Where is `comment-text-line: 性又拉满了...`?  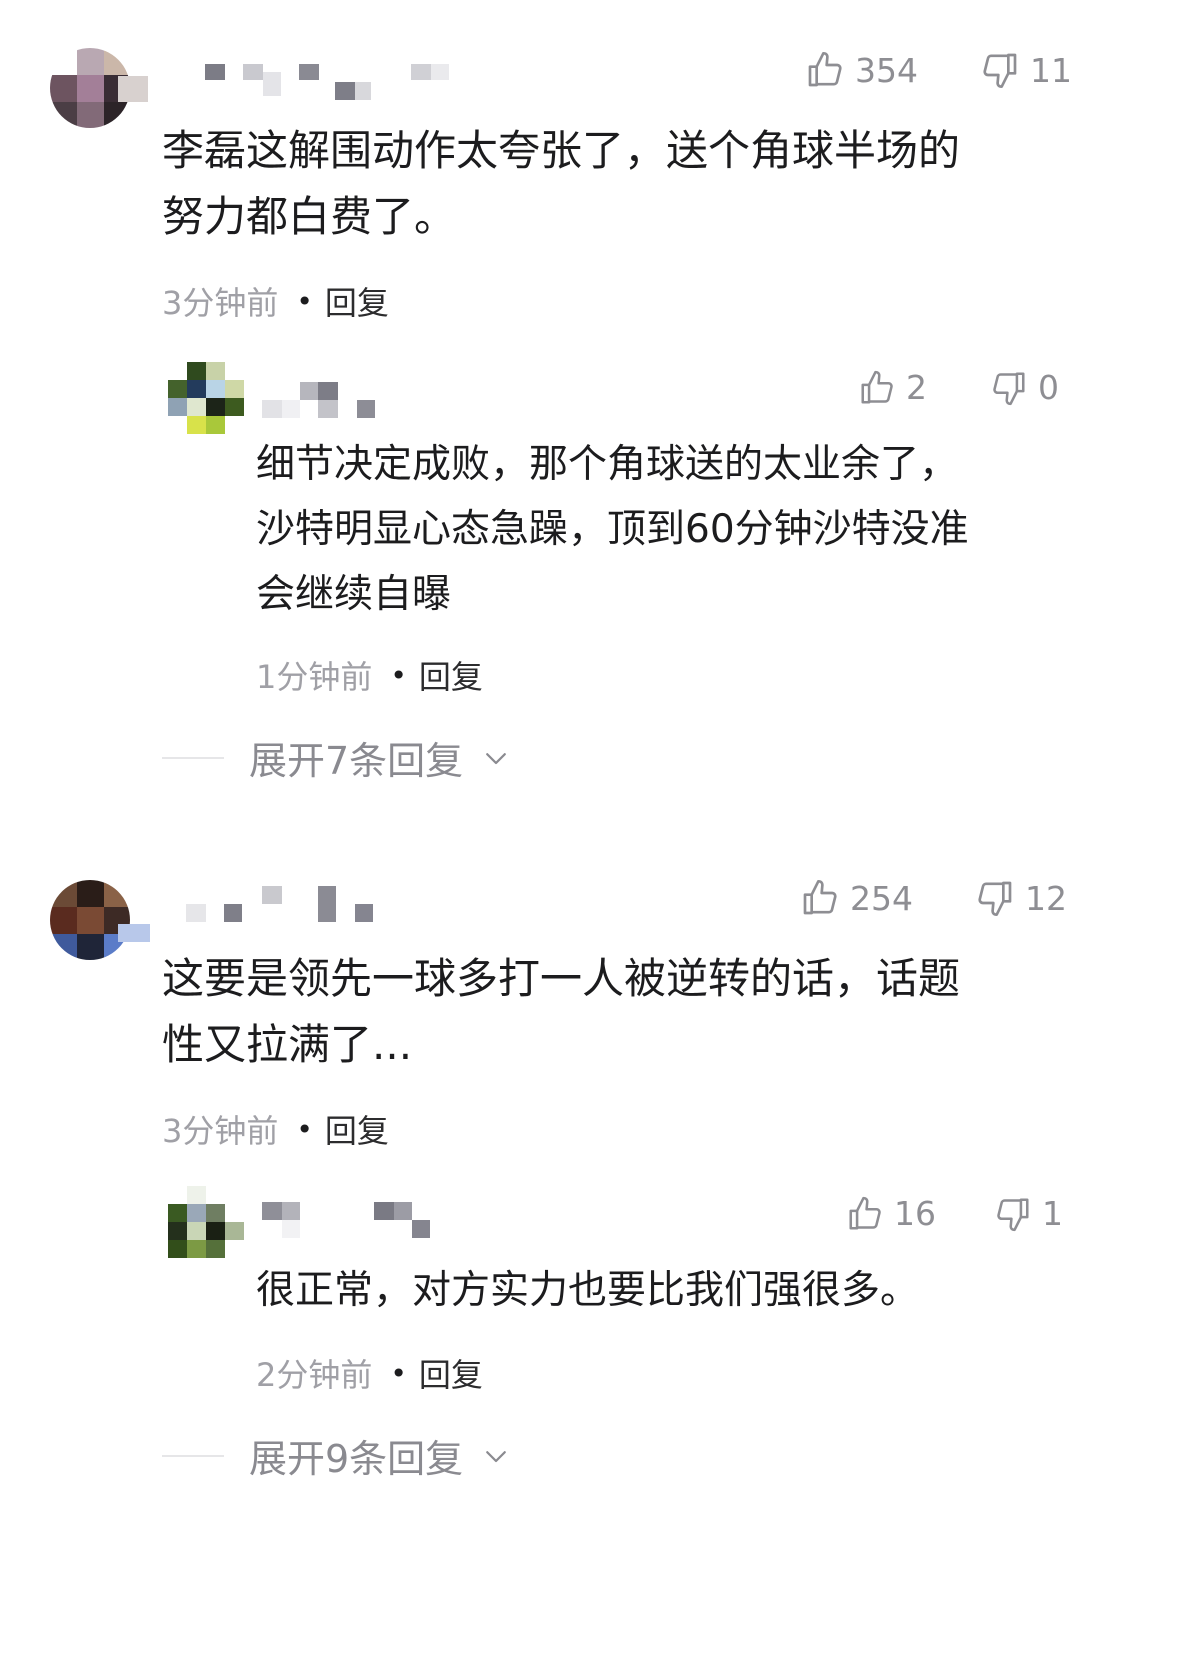
comment-text-line: 性又拉满了... is located at coordinates (287, 1044).